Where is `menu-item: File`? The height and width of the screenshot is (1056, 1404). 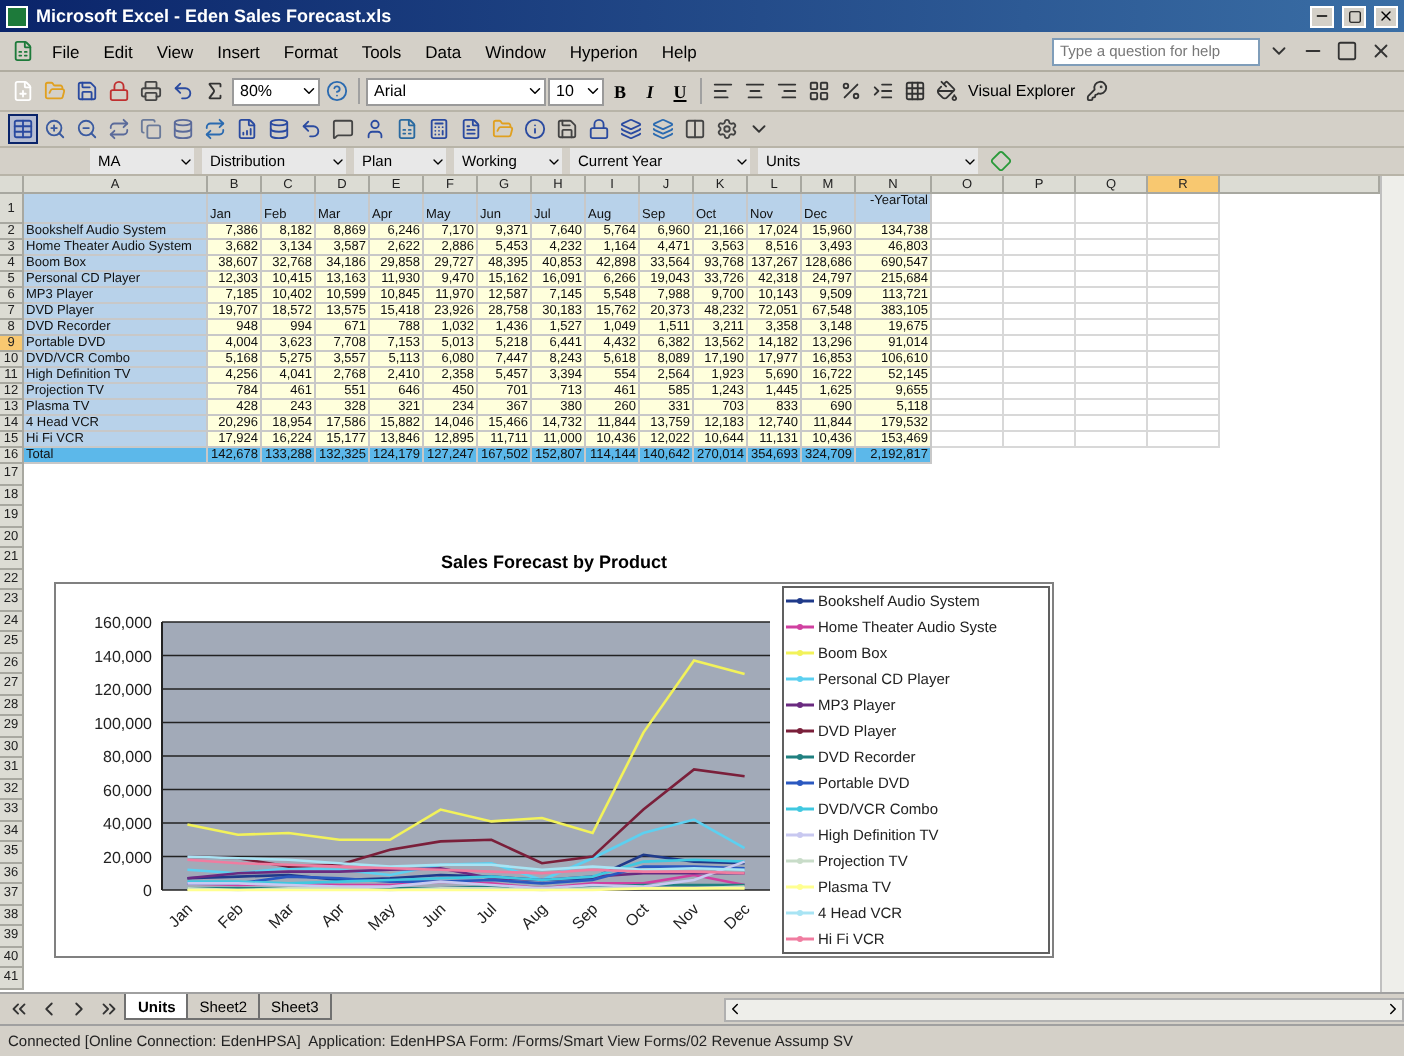 menu-item: File is located at coordinates (66, 51).